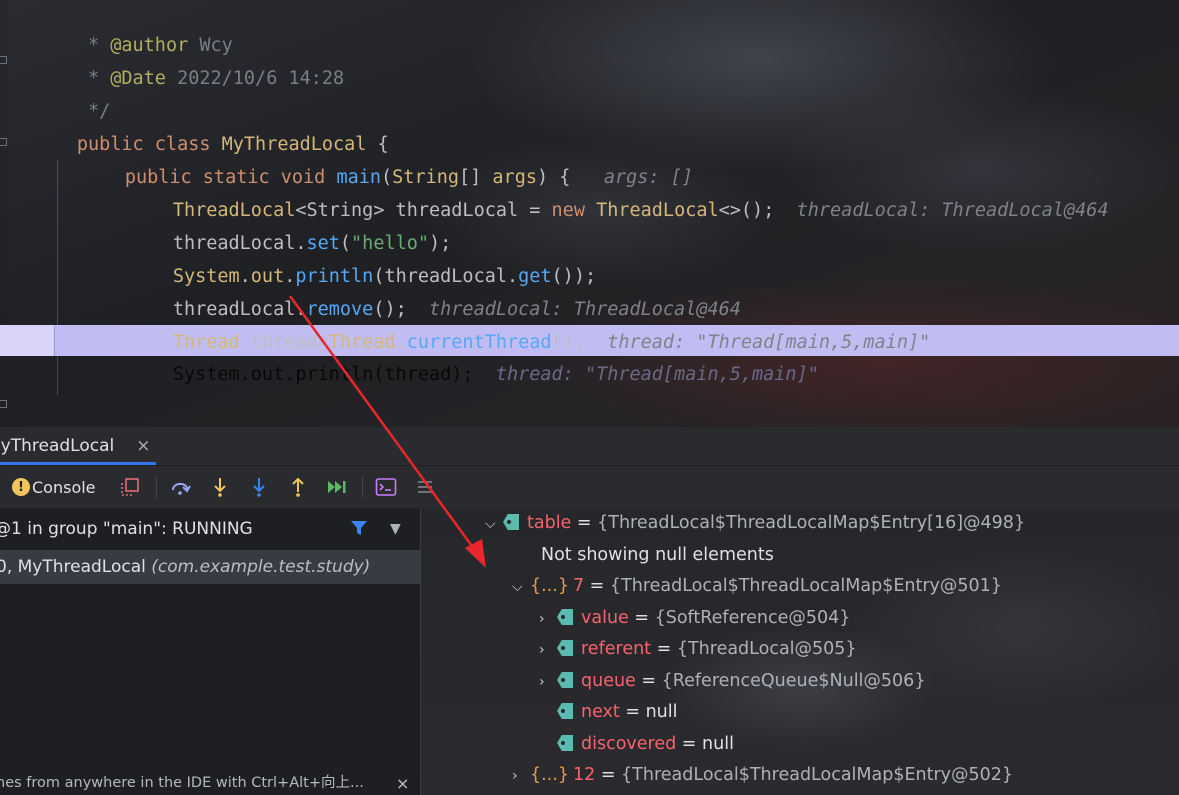 The height and width of the screenshot is (795, 1179). Describe the element at coordinates (351, 257) in the screenshot. I see `code-line: System.out.println(threadLocal.get());` at that location.